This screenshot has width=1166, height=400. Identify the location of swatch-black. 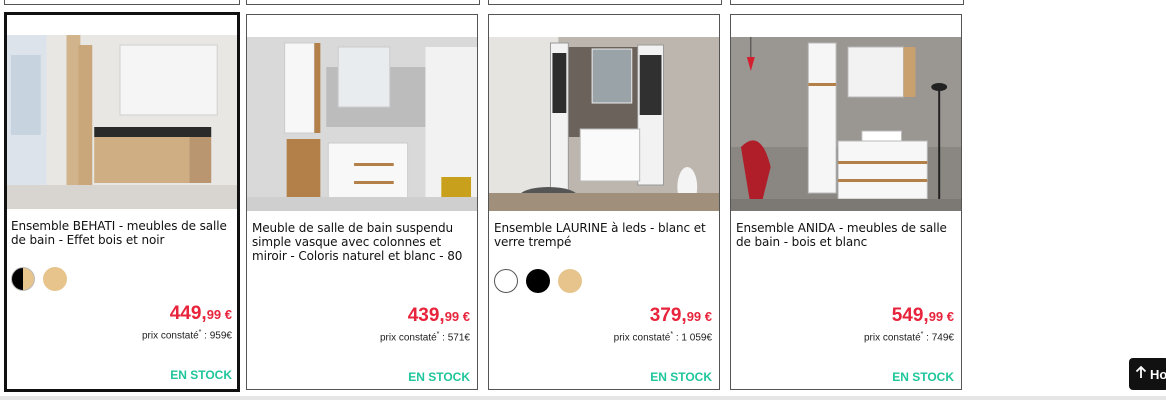
(538, 281).